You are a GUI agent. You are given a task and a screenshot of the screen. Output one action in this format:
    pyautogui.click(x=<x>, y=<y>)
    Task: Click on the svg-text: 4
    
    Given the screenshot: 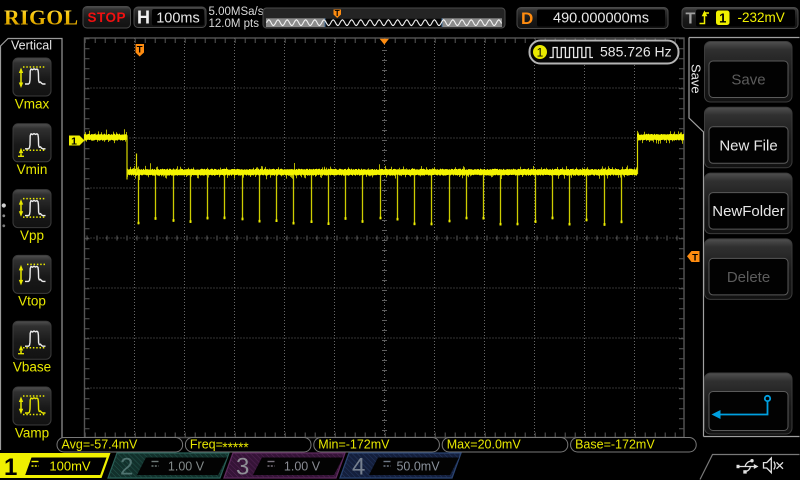 What is the action you would take?
    pyautogui.click(x=358, y=467)
    